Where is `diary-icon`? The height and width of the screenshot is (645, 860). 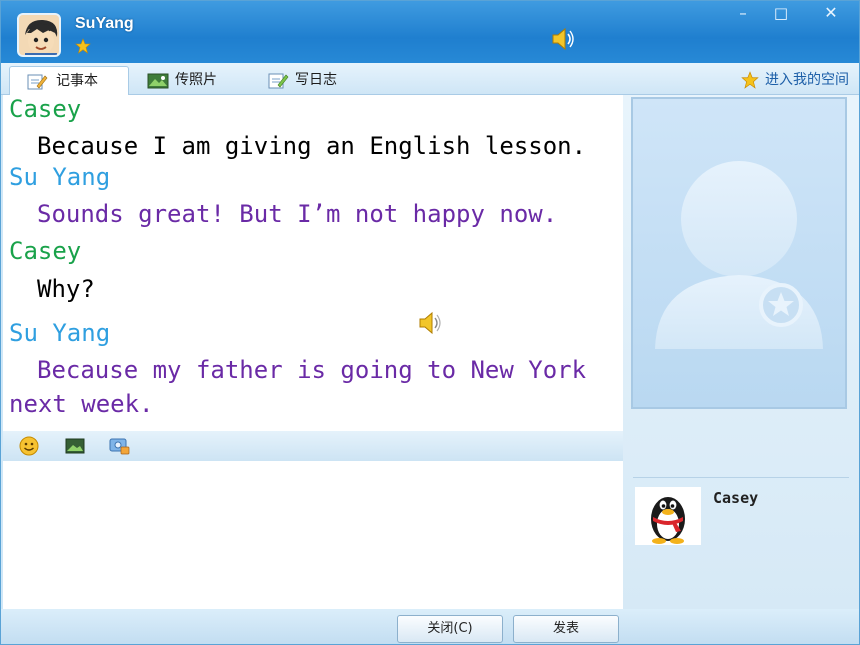
diary-icon is located at coordinates (278, 81).